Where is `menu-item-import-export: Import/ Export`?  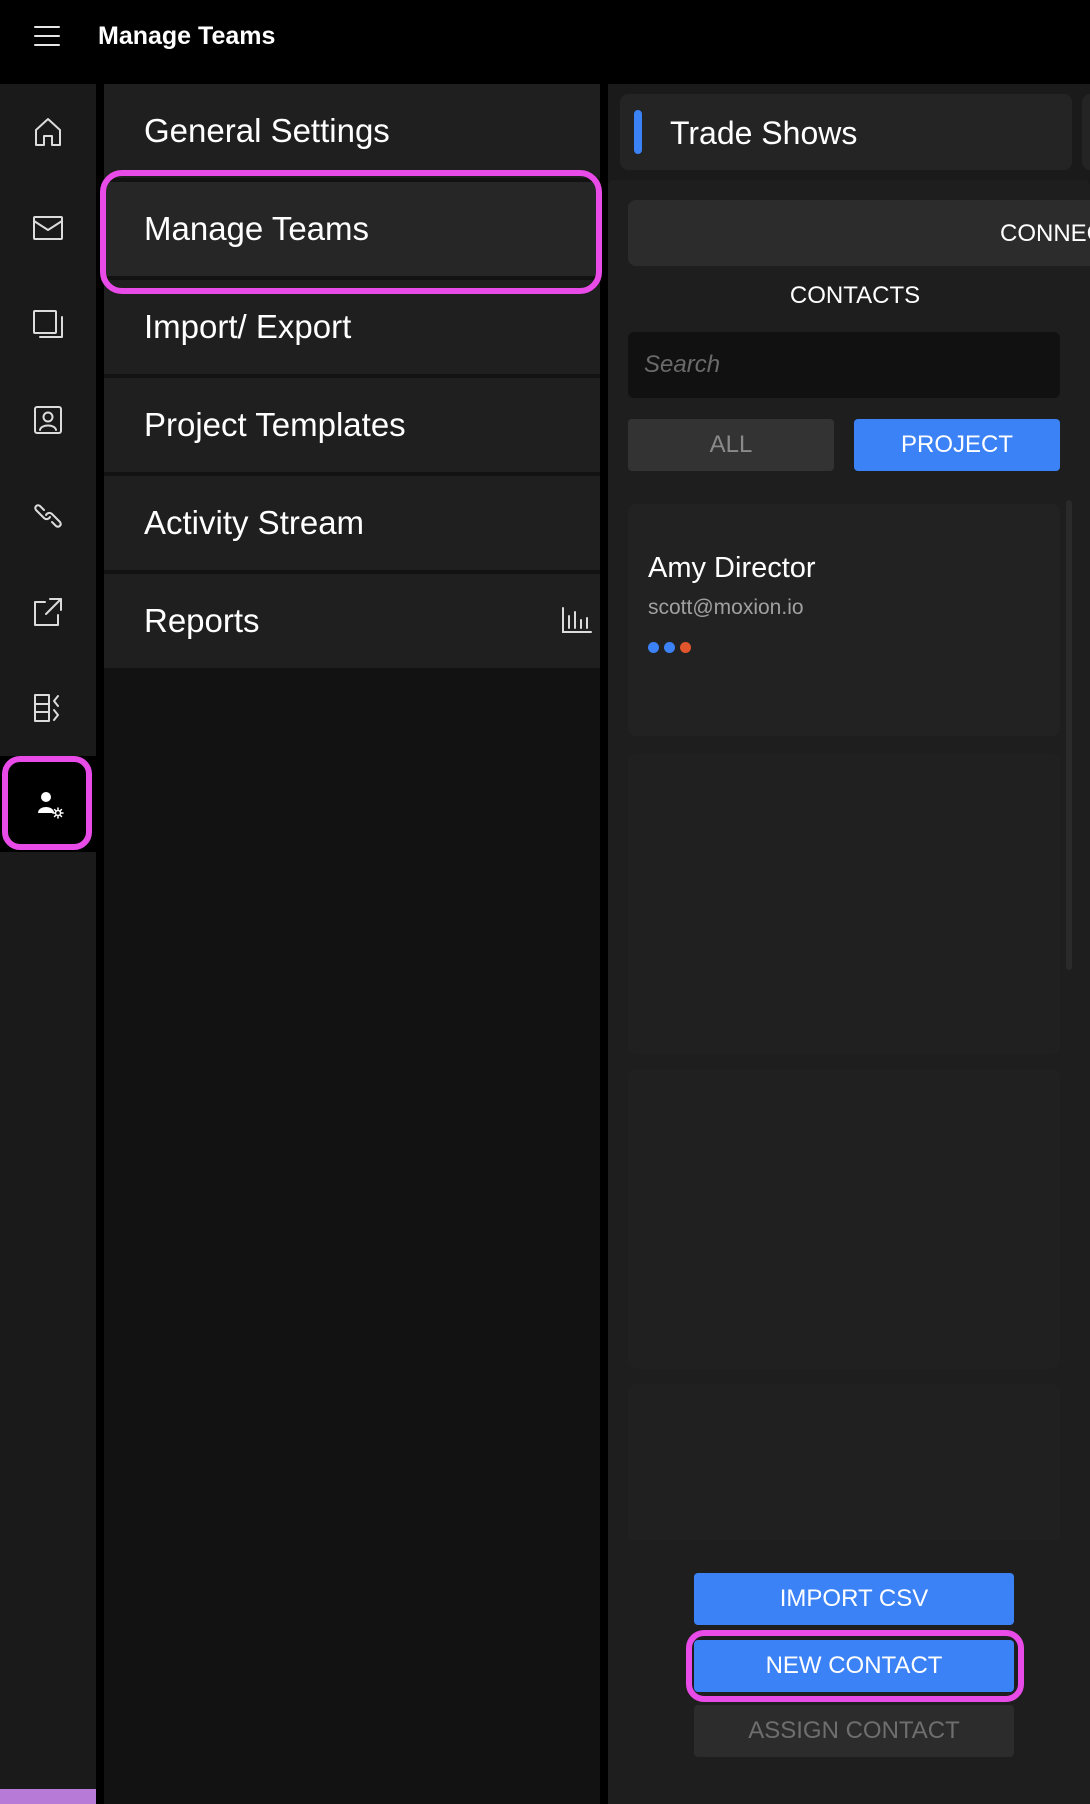
menu-item-import-export: Import/ Export is located at coordinates (352, 328).